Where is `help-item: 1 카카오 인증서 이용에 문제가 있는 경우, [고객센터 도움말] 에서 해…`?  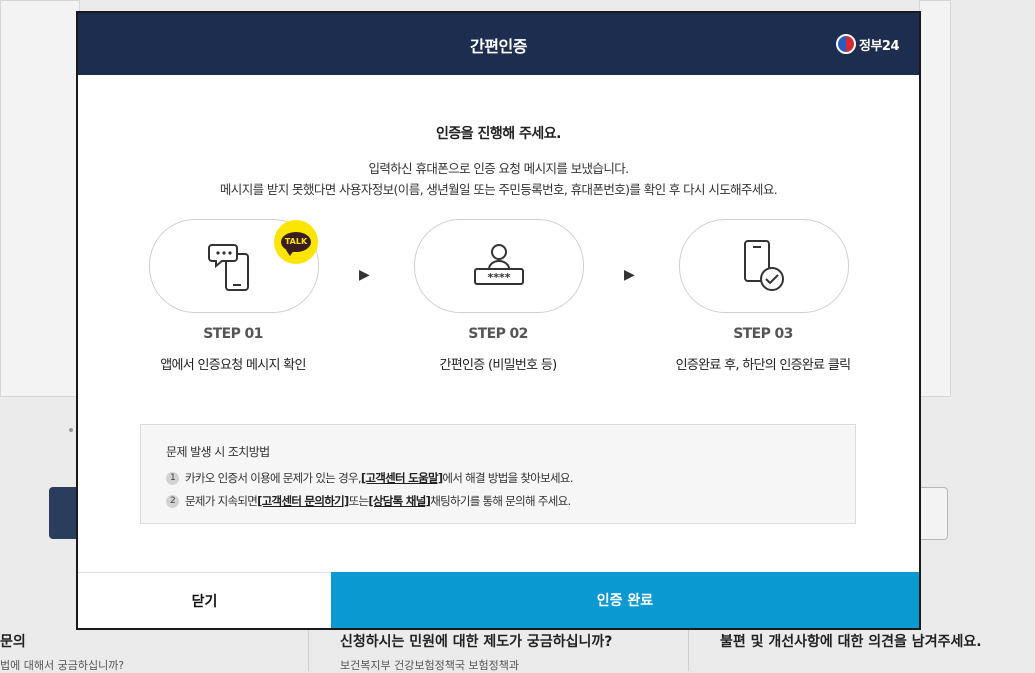
help-item: 1 카카오 인증서 이용에 문제가 있는 경우, [고객센터 도움말] 에서 해… is located at coordinates (369, 478).